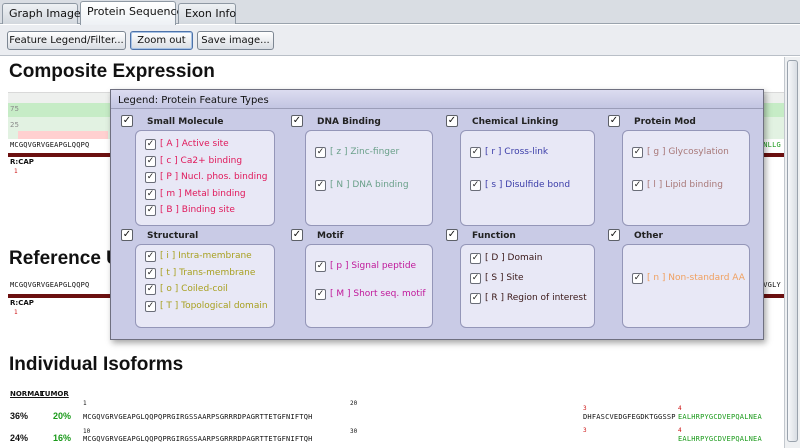 The width and height of the screenshot is (800, 448). What do you see at coordinates (720, 439) in the screenshot?
I see `isoform-2-sequence-end: EALHRPYGCDVEPQALNEA` at bounding box center [720, 439].